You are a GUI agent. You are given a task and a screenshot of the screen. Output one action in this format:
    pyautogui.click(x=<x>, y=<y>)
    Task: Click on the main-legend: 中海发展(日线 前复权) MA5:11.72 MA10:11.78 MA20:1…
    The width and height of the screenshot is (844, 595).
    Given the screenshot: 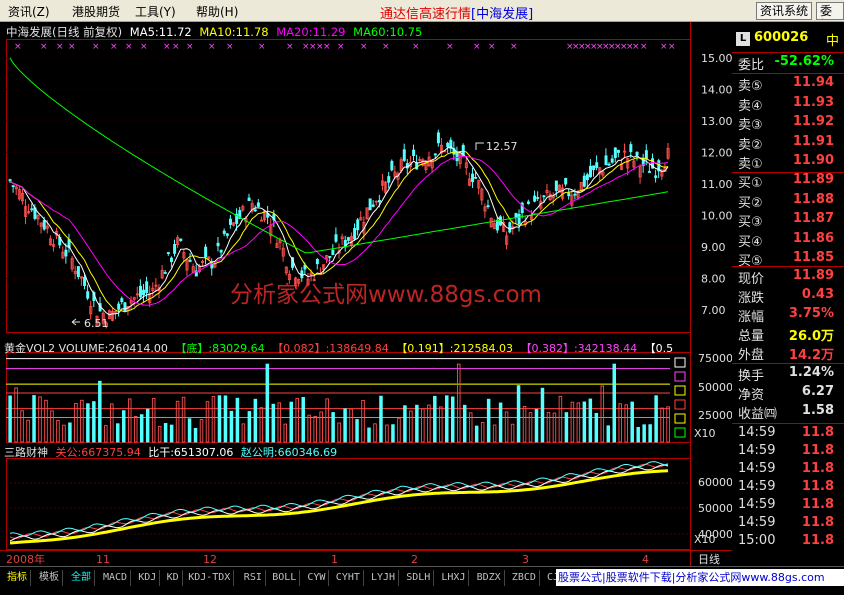 What is the action you would take?
    pyautogui.click(x=214, y=32)
    